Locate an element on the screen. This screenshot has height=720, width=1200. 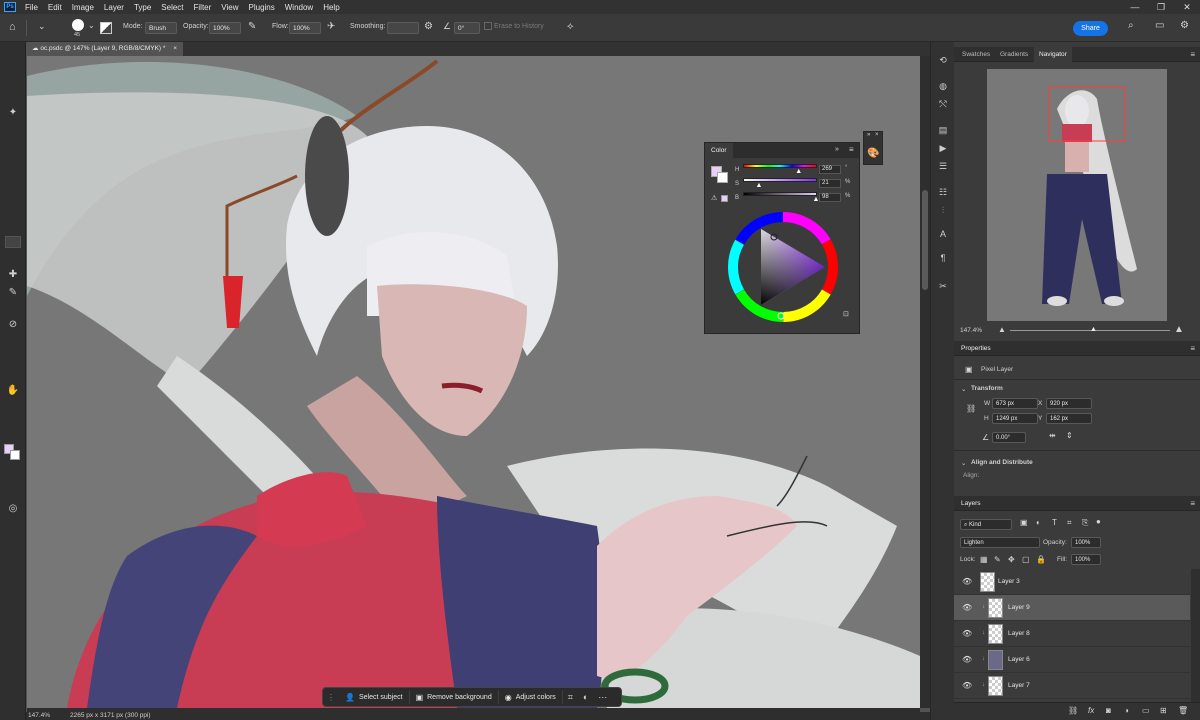
group-icon: ▭ is located at coordinates (1146, 710).